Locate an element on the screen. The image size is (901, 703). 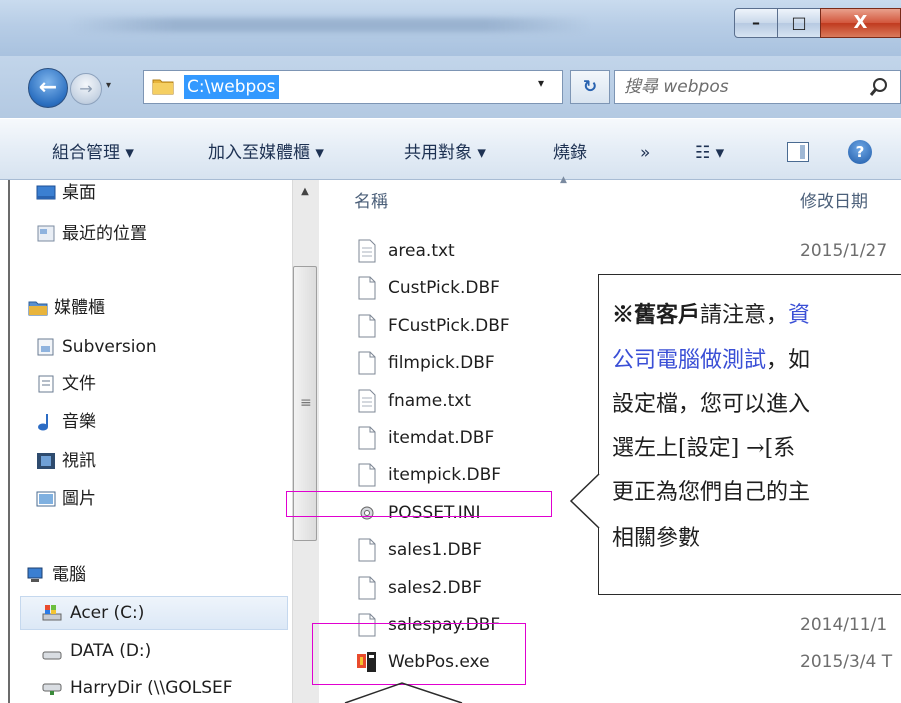
annotation-line: ※舊客戶請注意，資 is located at coordinates (711, 315).